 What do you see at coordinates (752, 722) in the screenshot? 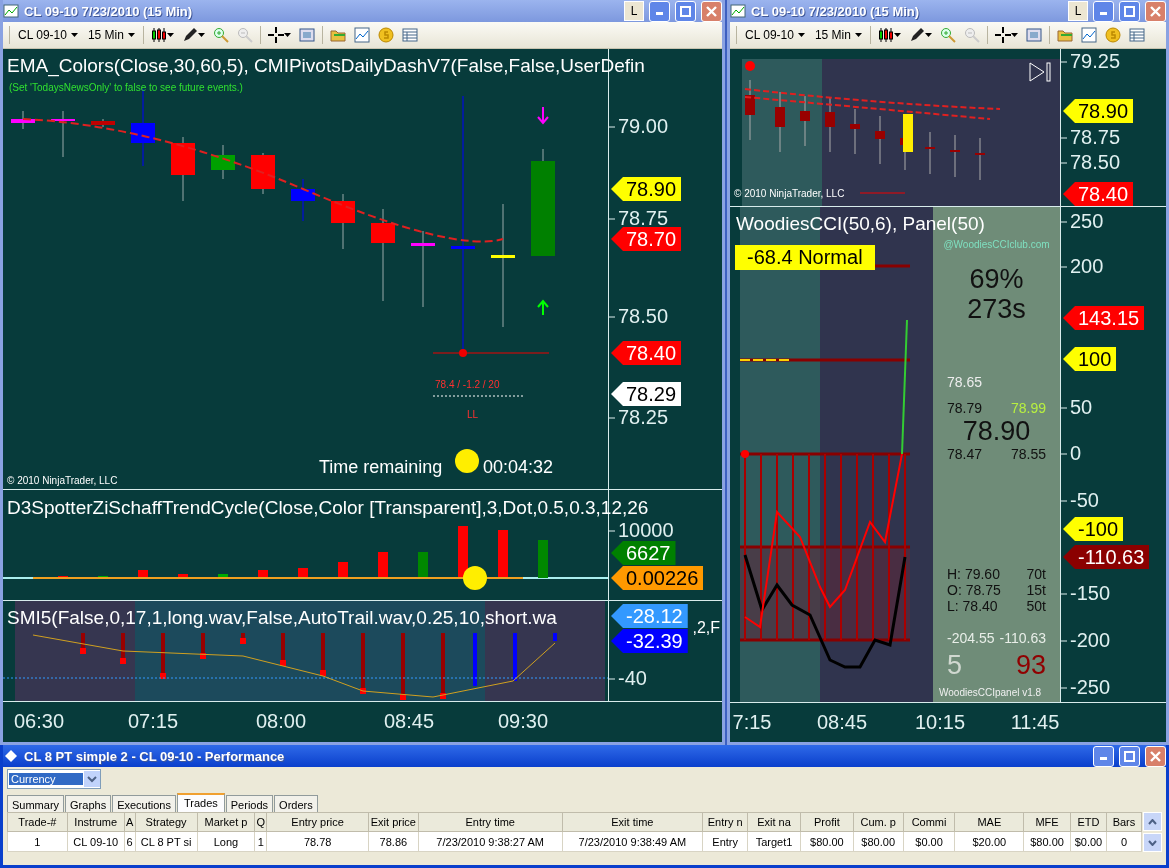
I see `time-label: 7:15` at bounding box center [752, 722].